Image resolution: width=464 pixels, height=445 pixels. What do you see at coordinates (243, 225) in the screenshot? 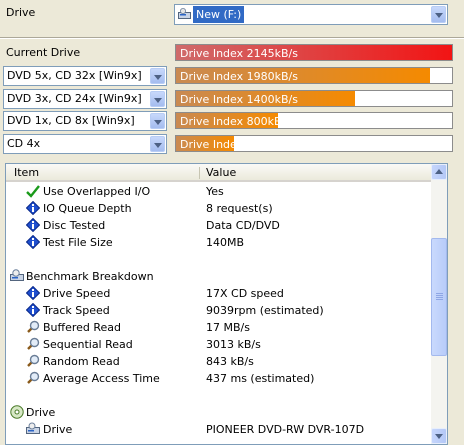
I see `item-value: Data CD/DVD` at bounding box center [243, 225].